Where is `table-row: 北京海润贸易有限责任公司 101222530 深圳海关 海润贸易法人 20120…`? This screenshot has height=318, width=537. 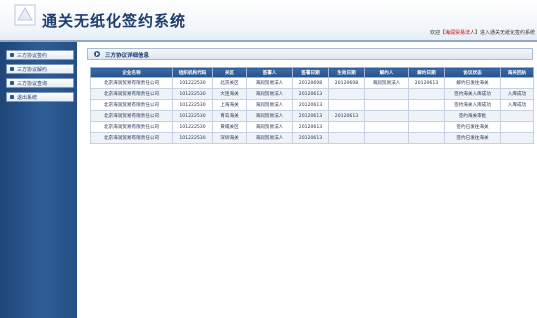
table-row: 北京海润贸易有限责任公司 101222530 深圳海关 海润贸易法人 20120… is located at coordinates (312, 138).